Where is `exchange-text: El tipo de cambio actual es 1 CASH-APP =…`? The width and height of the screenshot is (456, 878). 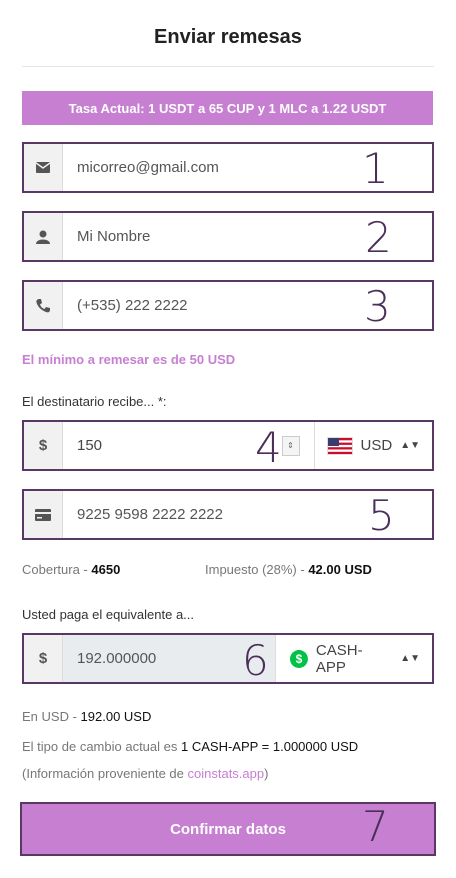
exchange-text: El tipo de cambio actual es 1 CASH-APP =… is located at coordinates (190, 746).